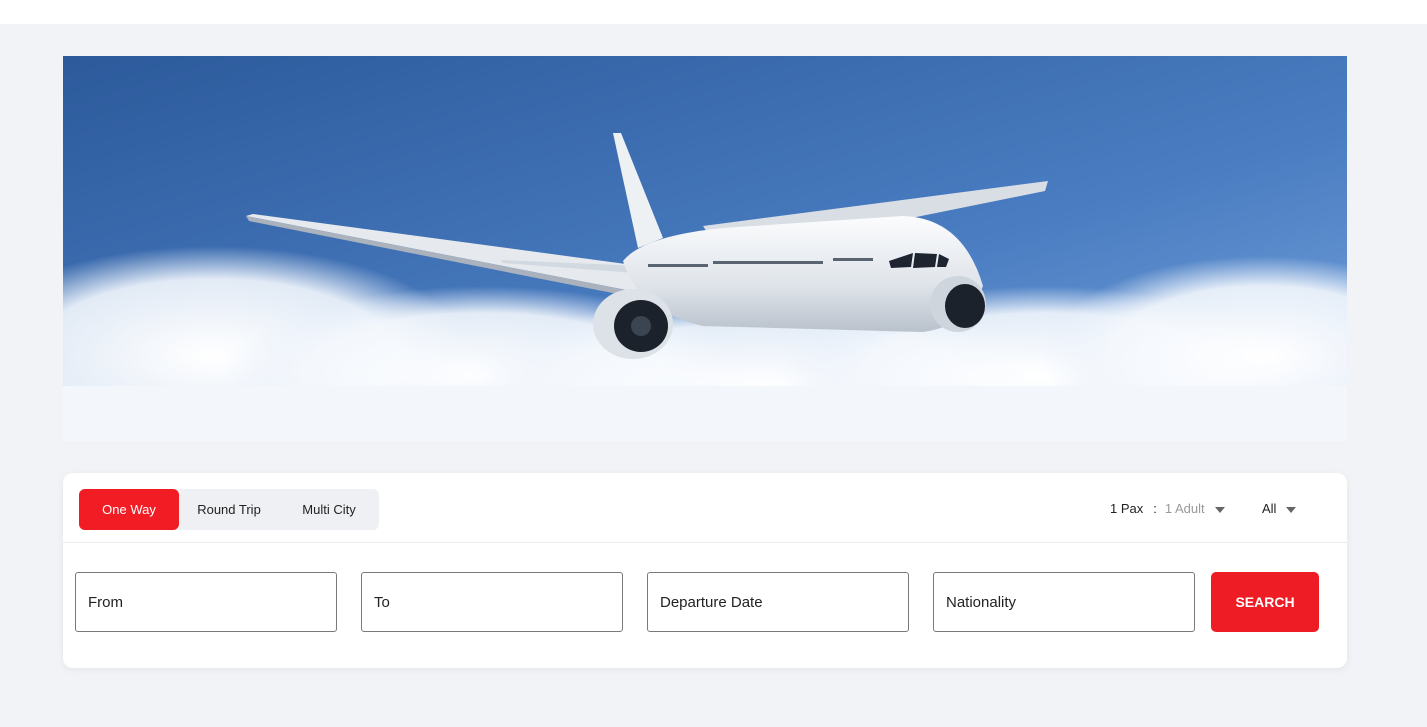 Image resolution: width=1427 pixels, height=727 pixels. I want to click on passenger-selector: 1 Pax : 1 Adult, so click(1167, 508).